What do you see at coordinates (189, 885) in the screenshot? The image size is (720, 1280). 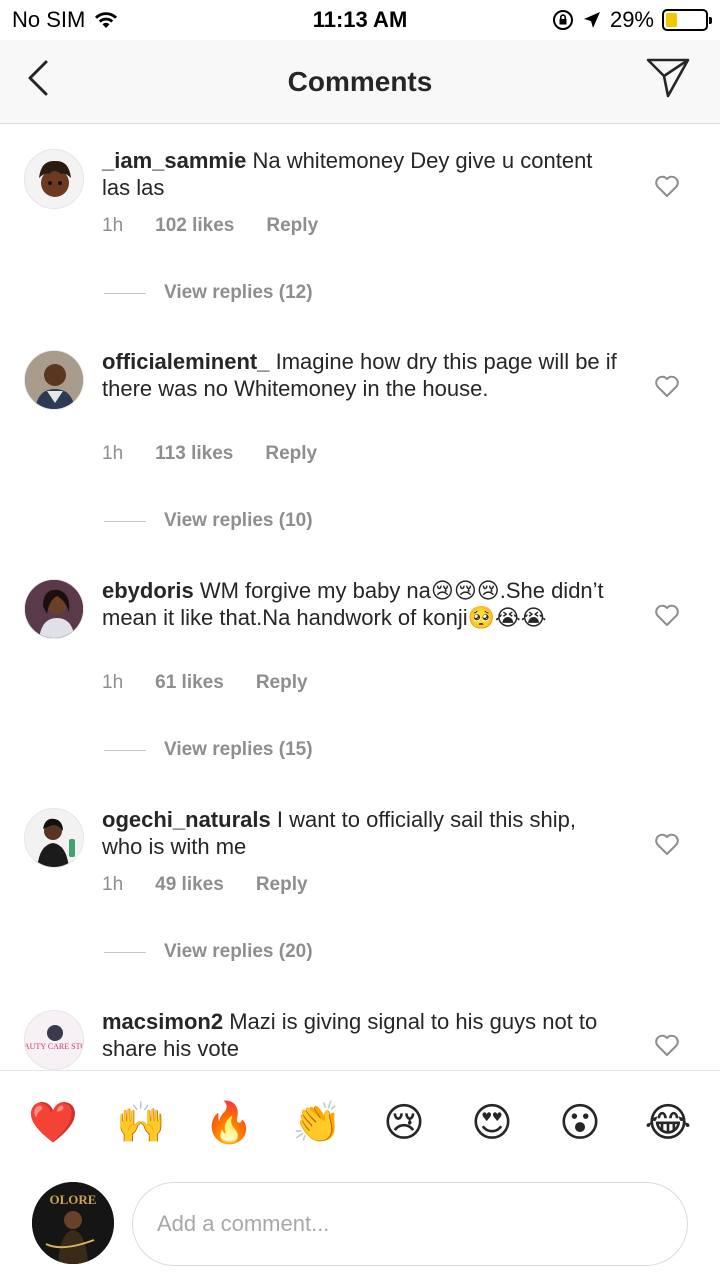 I see `likes-count: 49 likes` at bounding box center [189, 885].